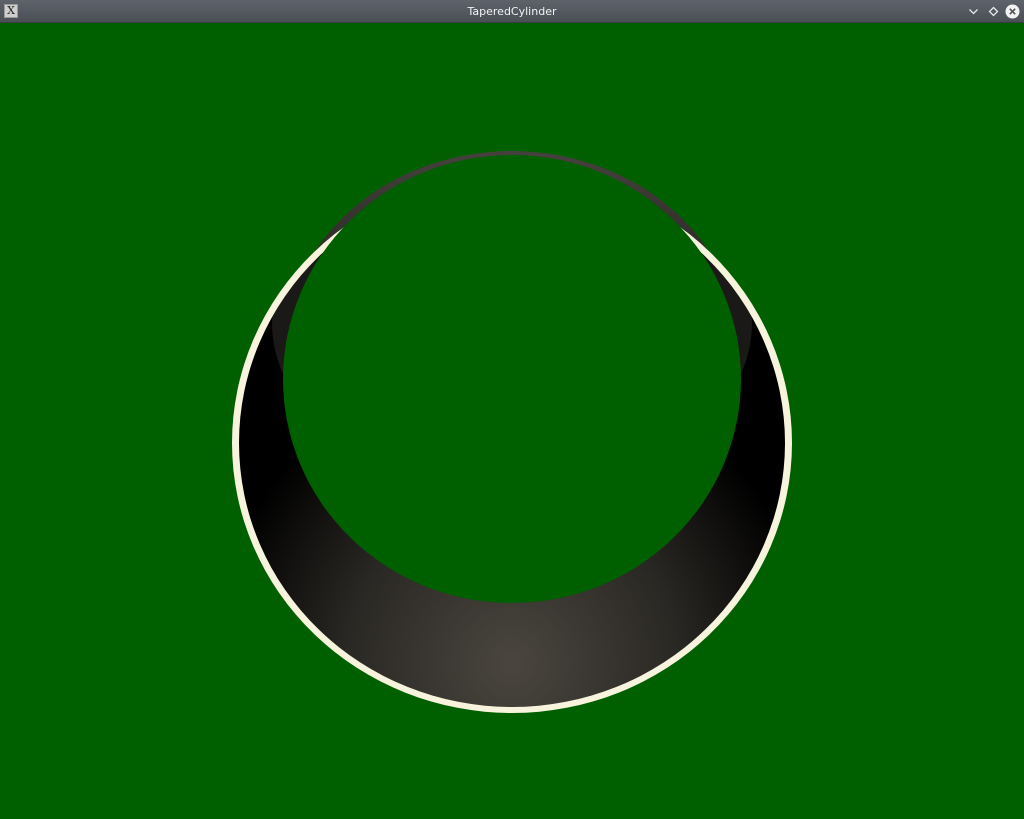 This screenshot has height=819, width=1024. I want to click on window-title: TaperedCylinder, so click(512, 11).